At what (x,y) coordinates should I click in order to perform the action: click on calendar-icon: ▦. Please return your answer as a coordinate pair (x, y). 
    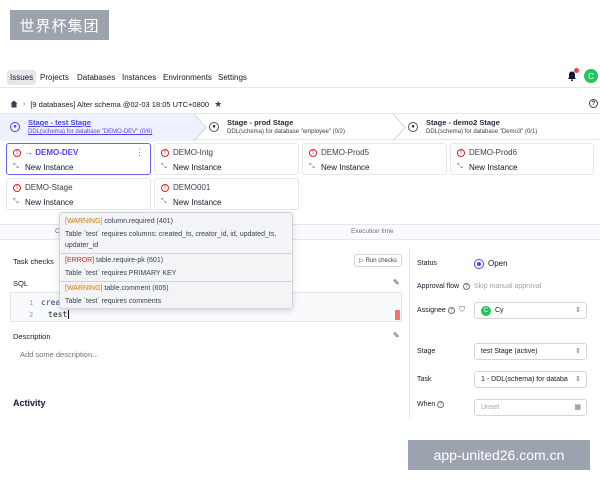
    Looking at the image, I should click on (577, 407).